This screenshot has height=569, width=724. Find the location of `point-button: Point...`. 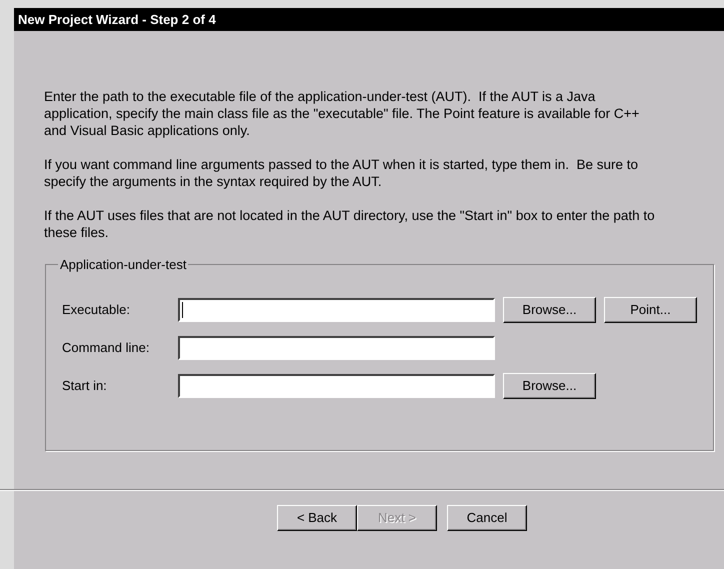

point-button: Point... is located at coordinates (650, 309).